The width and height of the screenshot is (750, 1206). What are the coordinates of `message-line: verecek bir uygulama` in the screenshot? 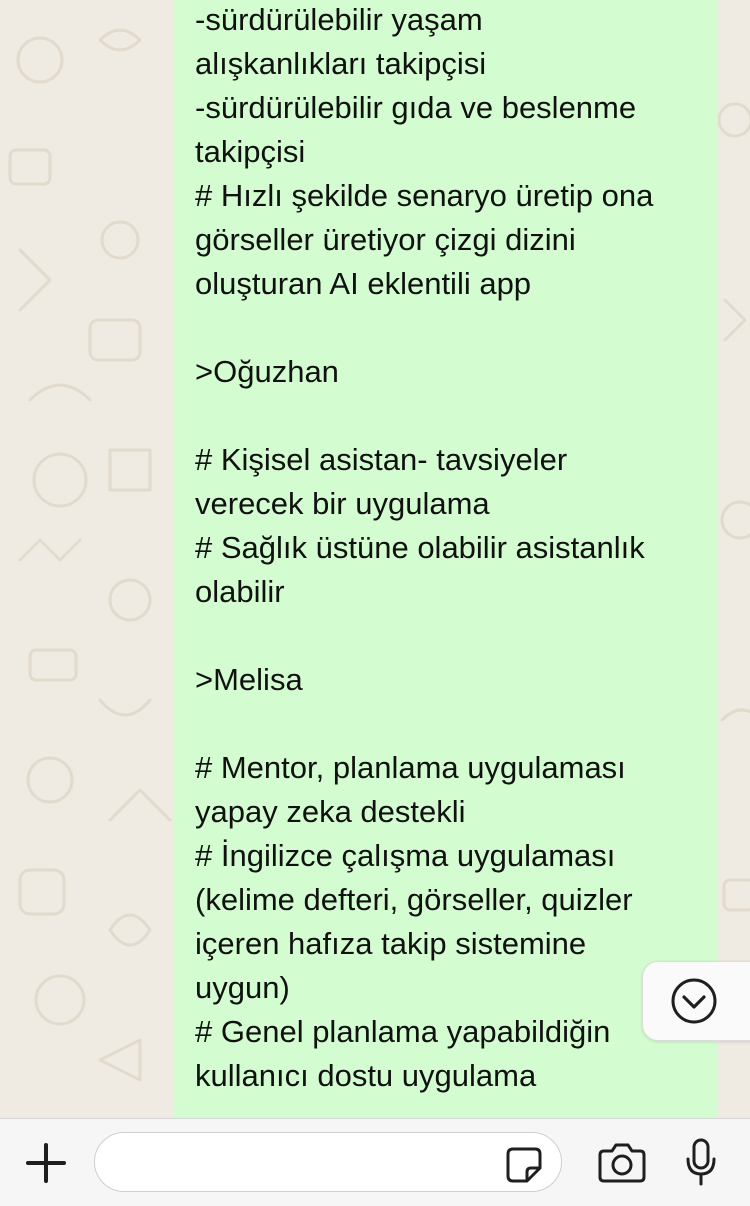 It's located at (342, 503).